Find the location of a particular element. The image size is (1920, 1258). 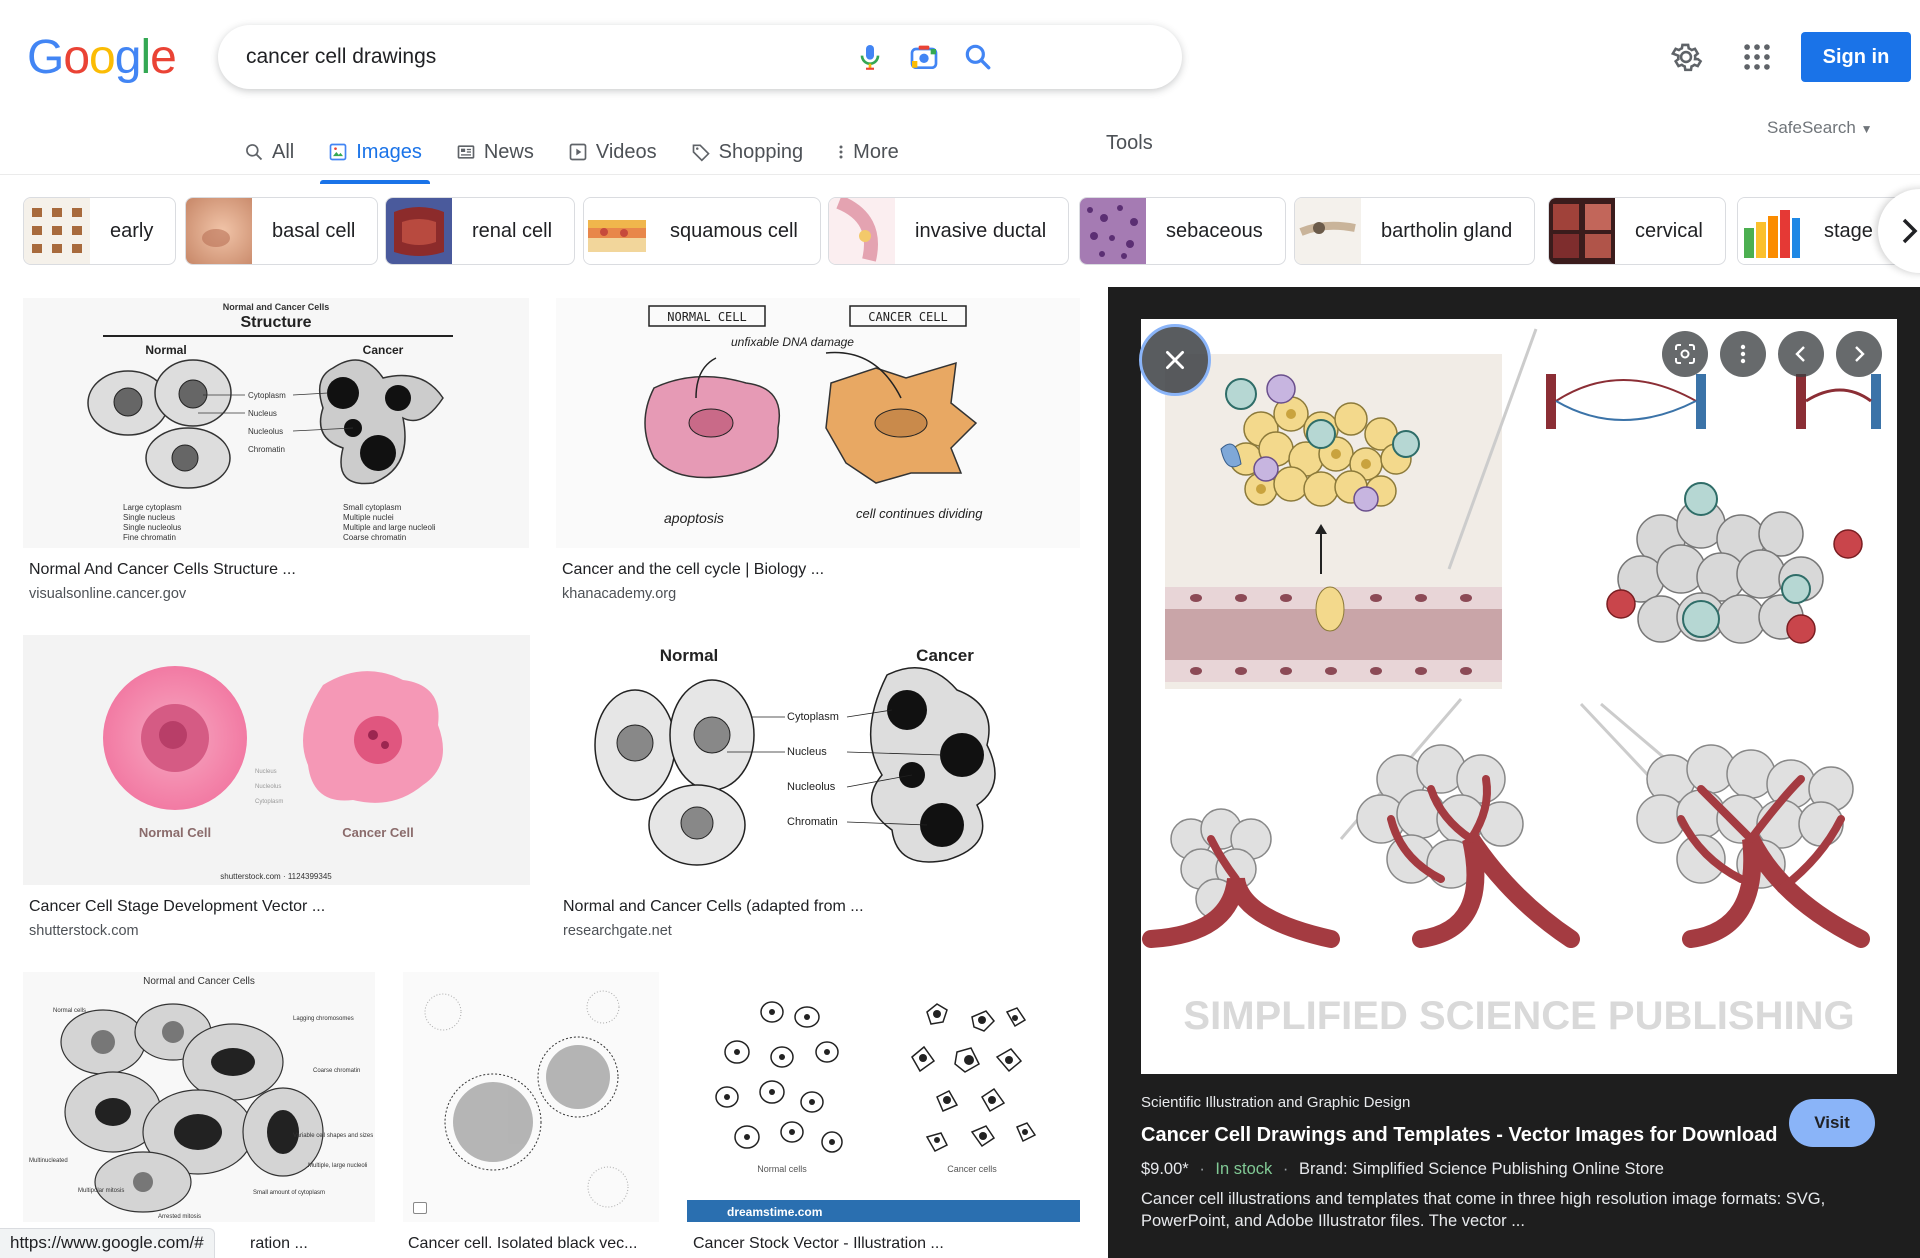

settings-gear-icon is located at coordinates (1686, 57).